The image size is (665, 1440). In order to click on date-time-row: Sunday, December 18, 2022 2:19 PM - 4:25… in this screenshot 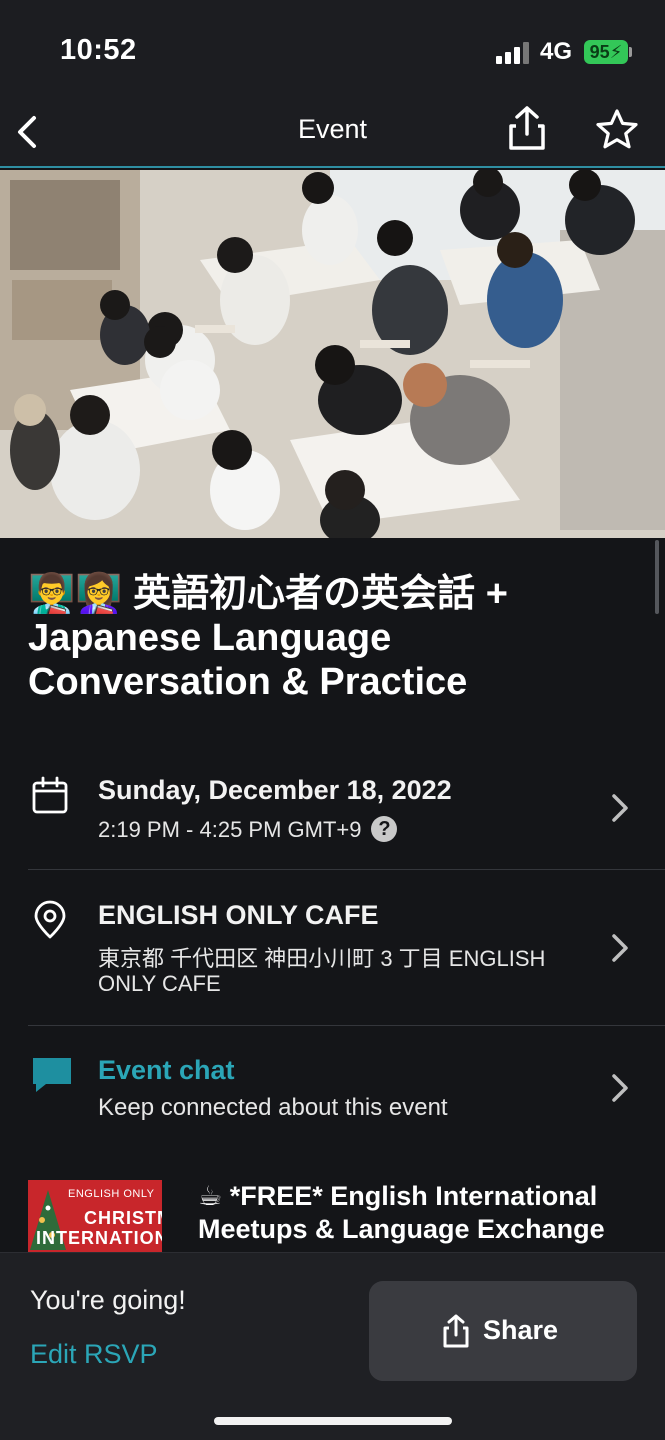, I will do `click(332, 815)`.